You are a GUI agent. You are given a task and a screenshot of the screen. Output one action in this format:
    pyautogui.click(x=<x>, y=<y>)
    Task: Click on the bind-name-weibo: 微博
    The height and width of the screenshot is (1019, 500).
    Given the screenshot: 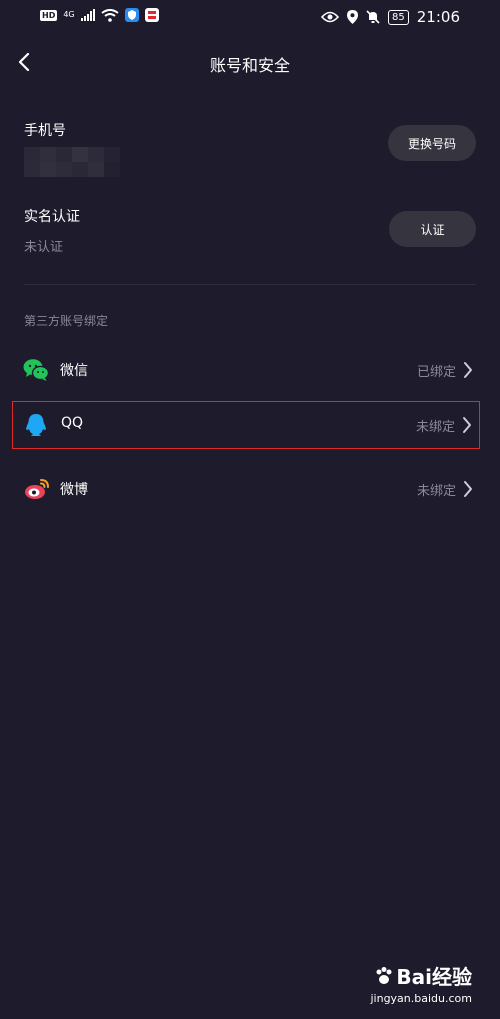 What is the action you would take?
    pyautogui.click(x=74, y=490)
    